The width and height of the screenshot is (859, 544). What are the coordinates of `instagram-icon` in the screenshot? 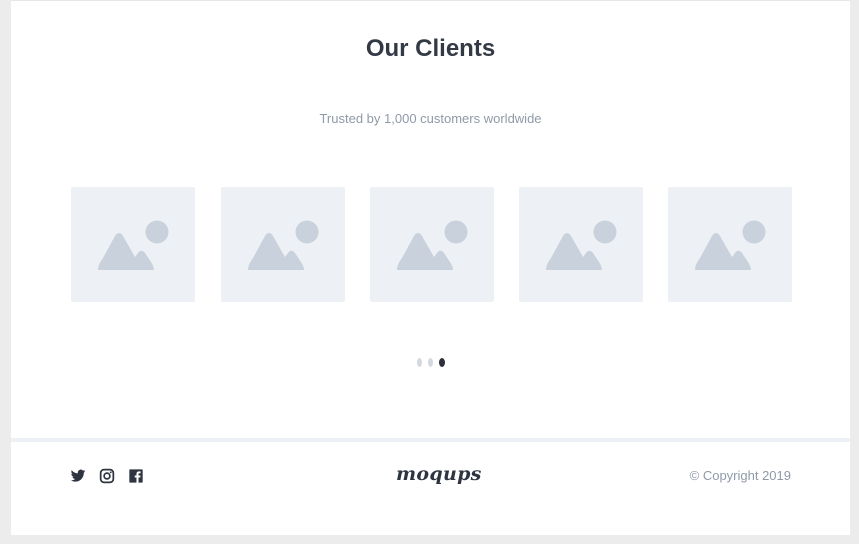 It's located at (107, 476).